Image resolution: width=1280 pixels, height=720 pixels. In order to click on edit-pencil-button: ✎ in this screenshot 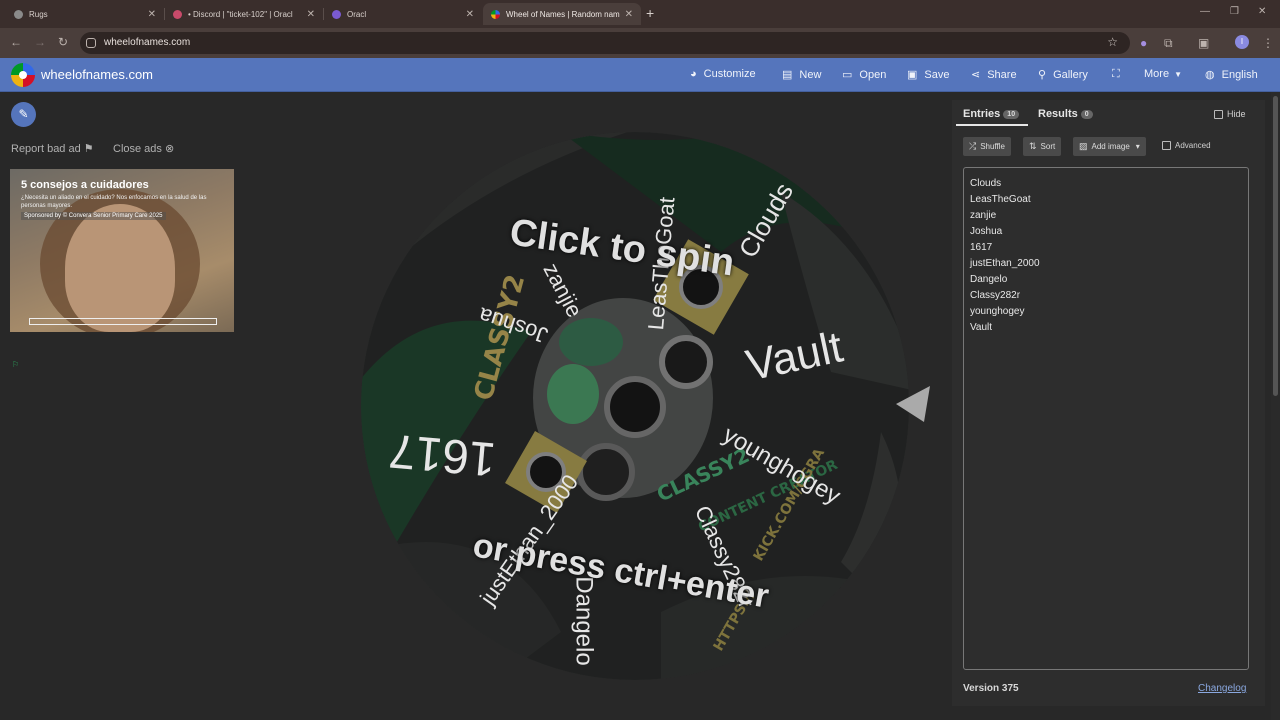, I will do `click(23, 114)`.